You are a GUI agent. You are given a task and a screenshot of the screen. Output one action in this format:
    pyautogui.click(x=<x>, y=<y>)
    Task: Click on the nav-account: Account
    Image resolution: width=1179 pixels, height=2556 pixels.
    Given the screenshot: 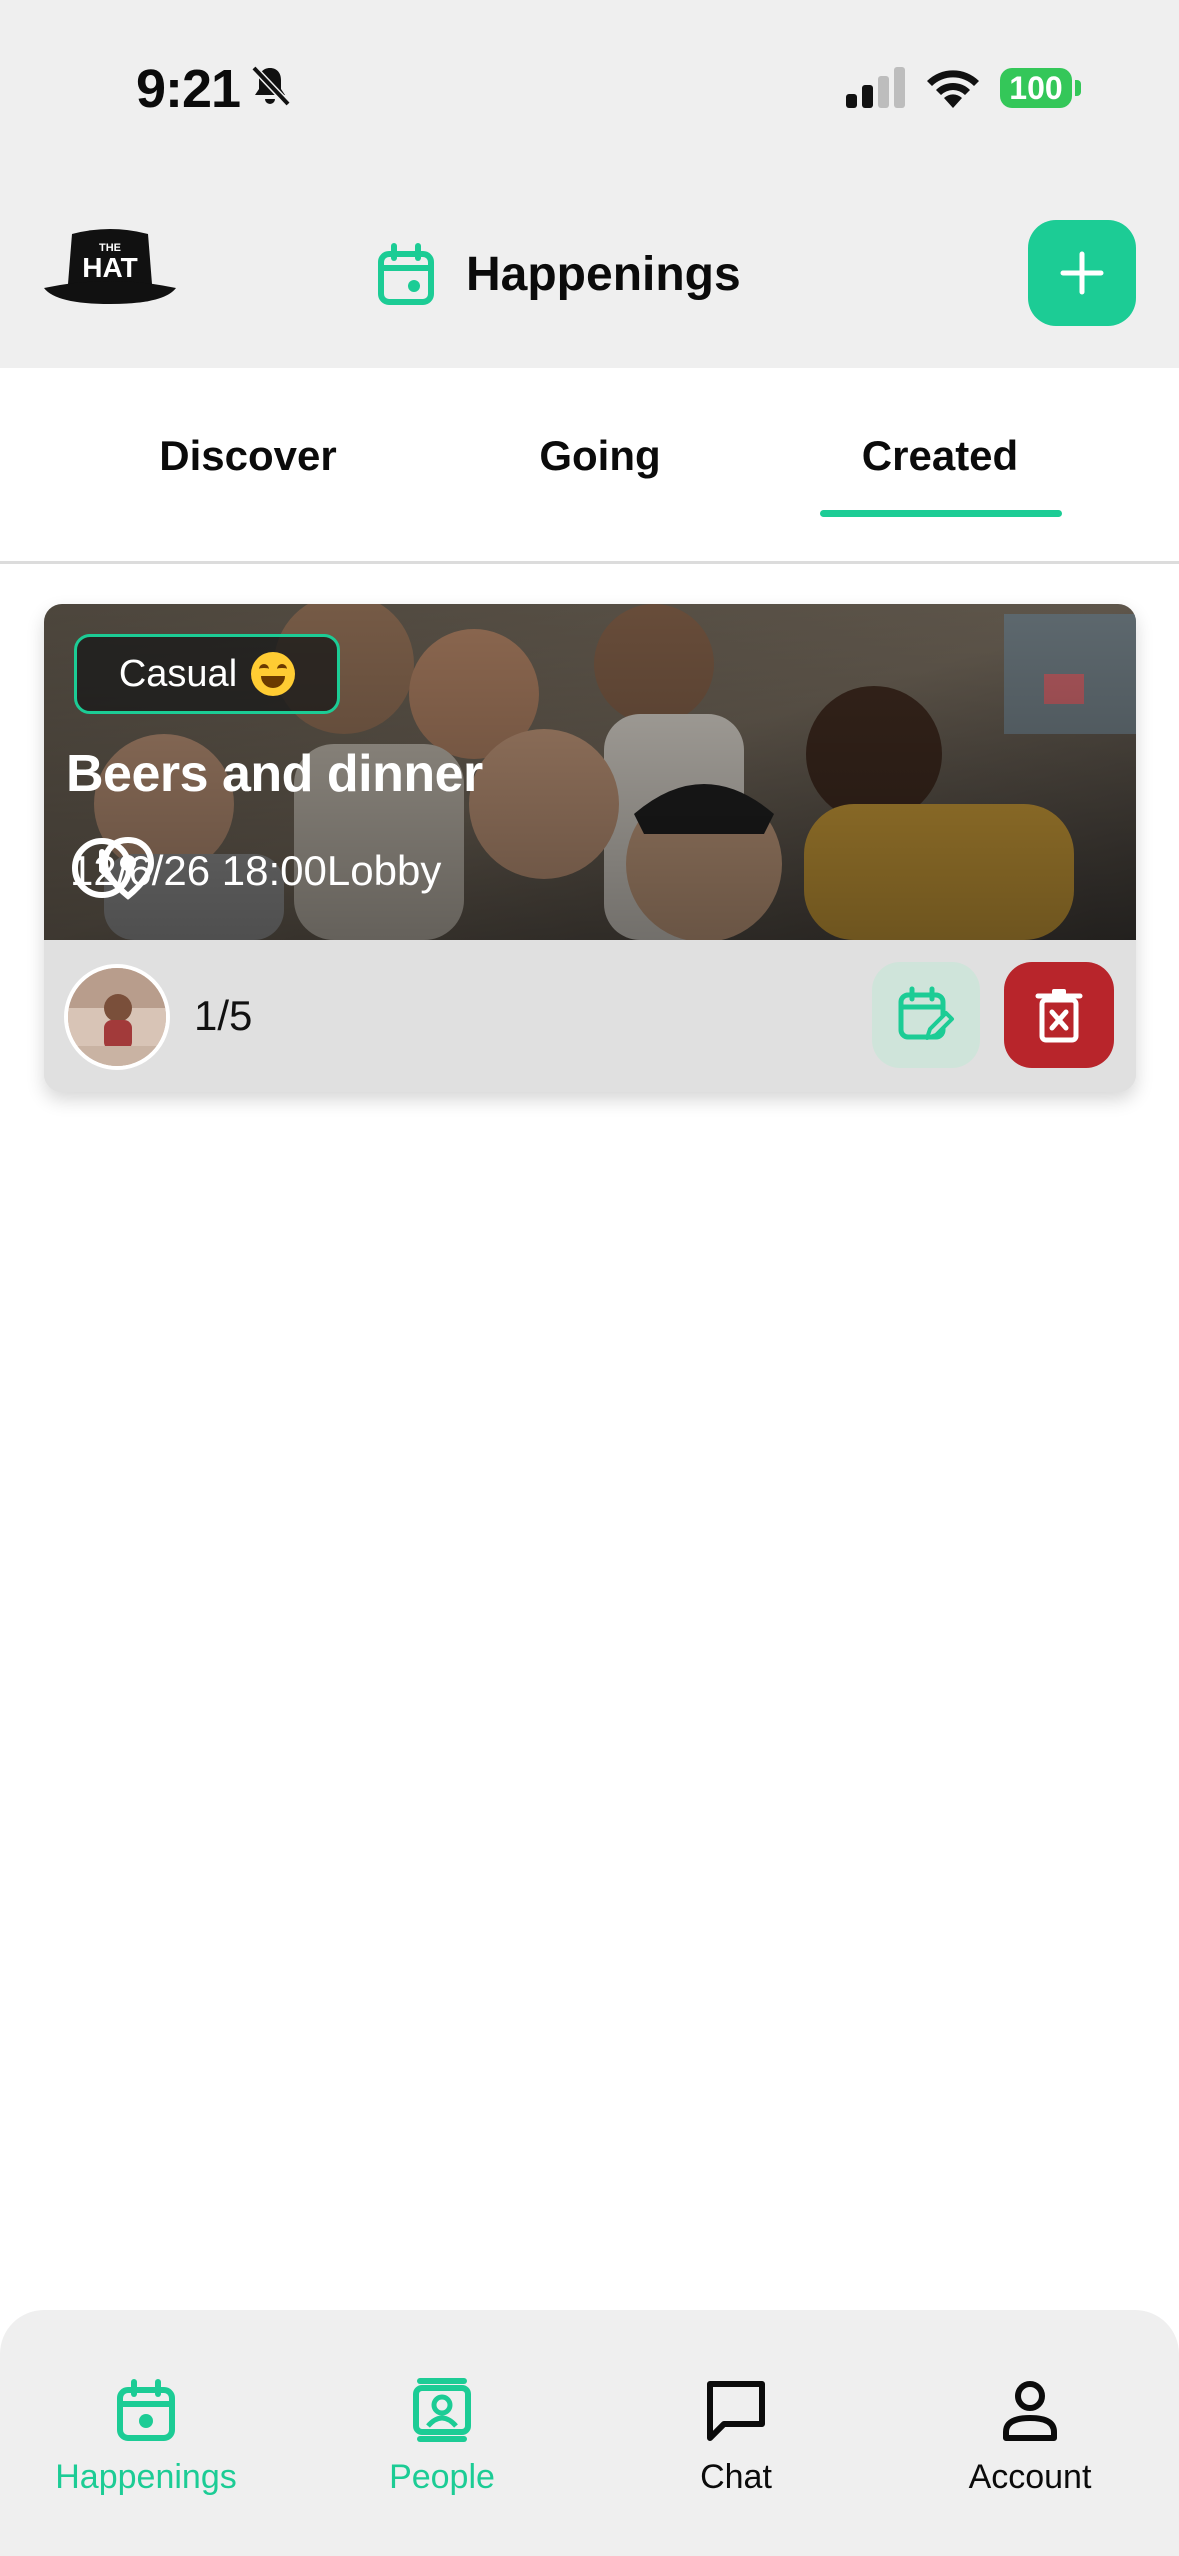 What is the action you would take?
    pyautogui.click(x=1030, y=2436)
    